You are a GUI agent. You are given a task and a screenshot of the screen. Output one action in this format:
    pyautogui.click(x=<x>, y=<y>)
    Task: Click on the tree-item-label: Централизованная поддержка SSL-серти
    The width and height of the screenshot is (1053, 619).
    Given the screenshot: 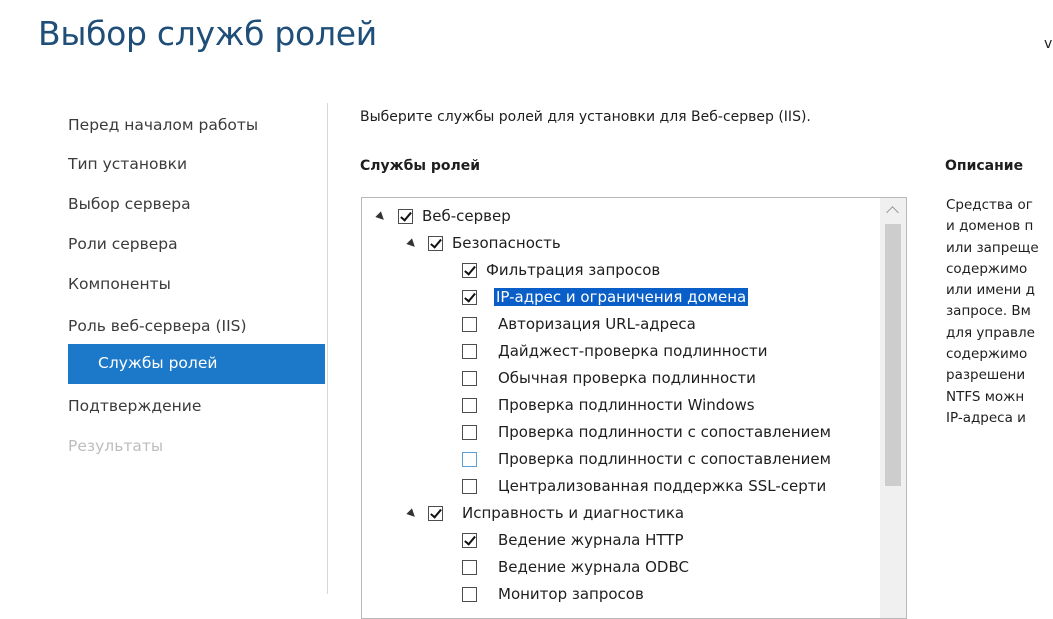 What is the action you would take?
    pyautogui.click(x=662, y=486)
    